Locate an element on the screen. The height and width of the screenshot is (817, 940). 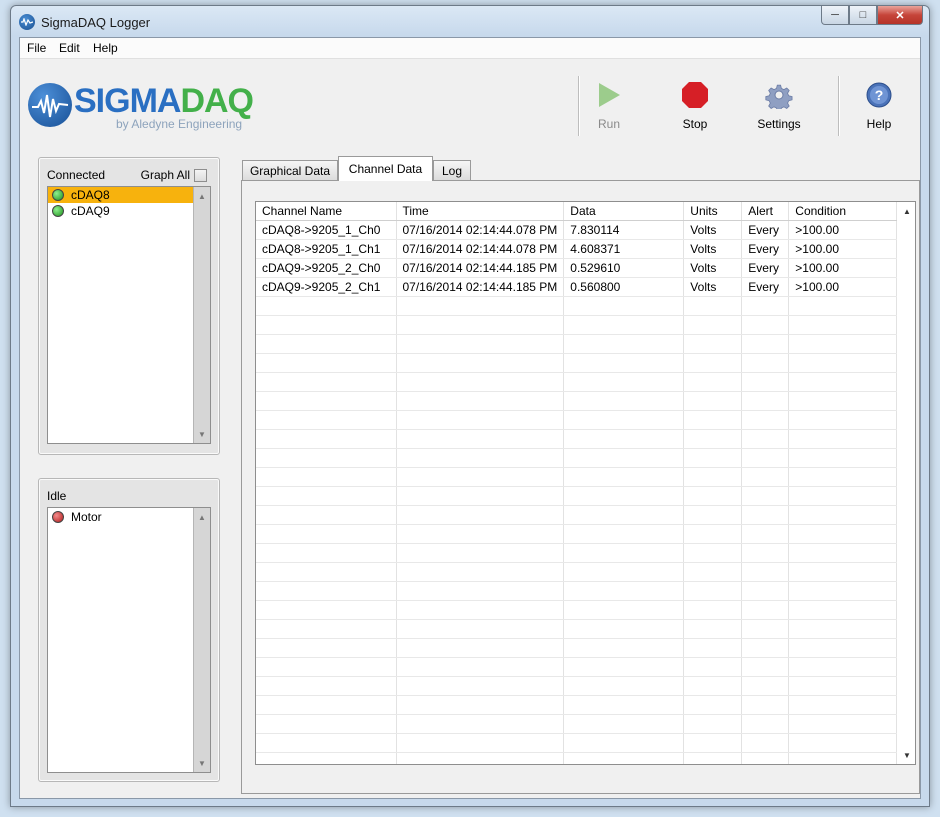
graph-all-label: Graph All is located at coordinates (165, 175).